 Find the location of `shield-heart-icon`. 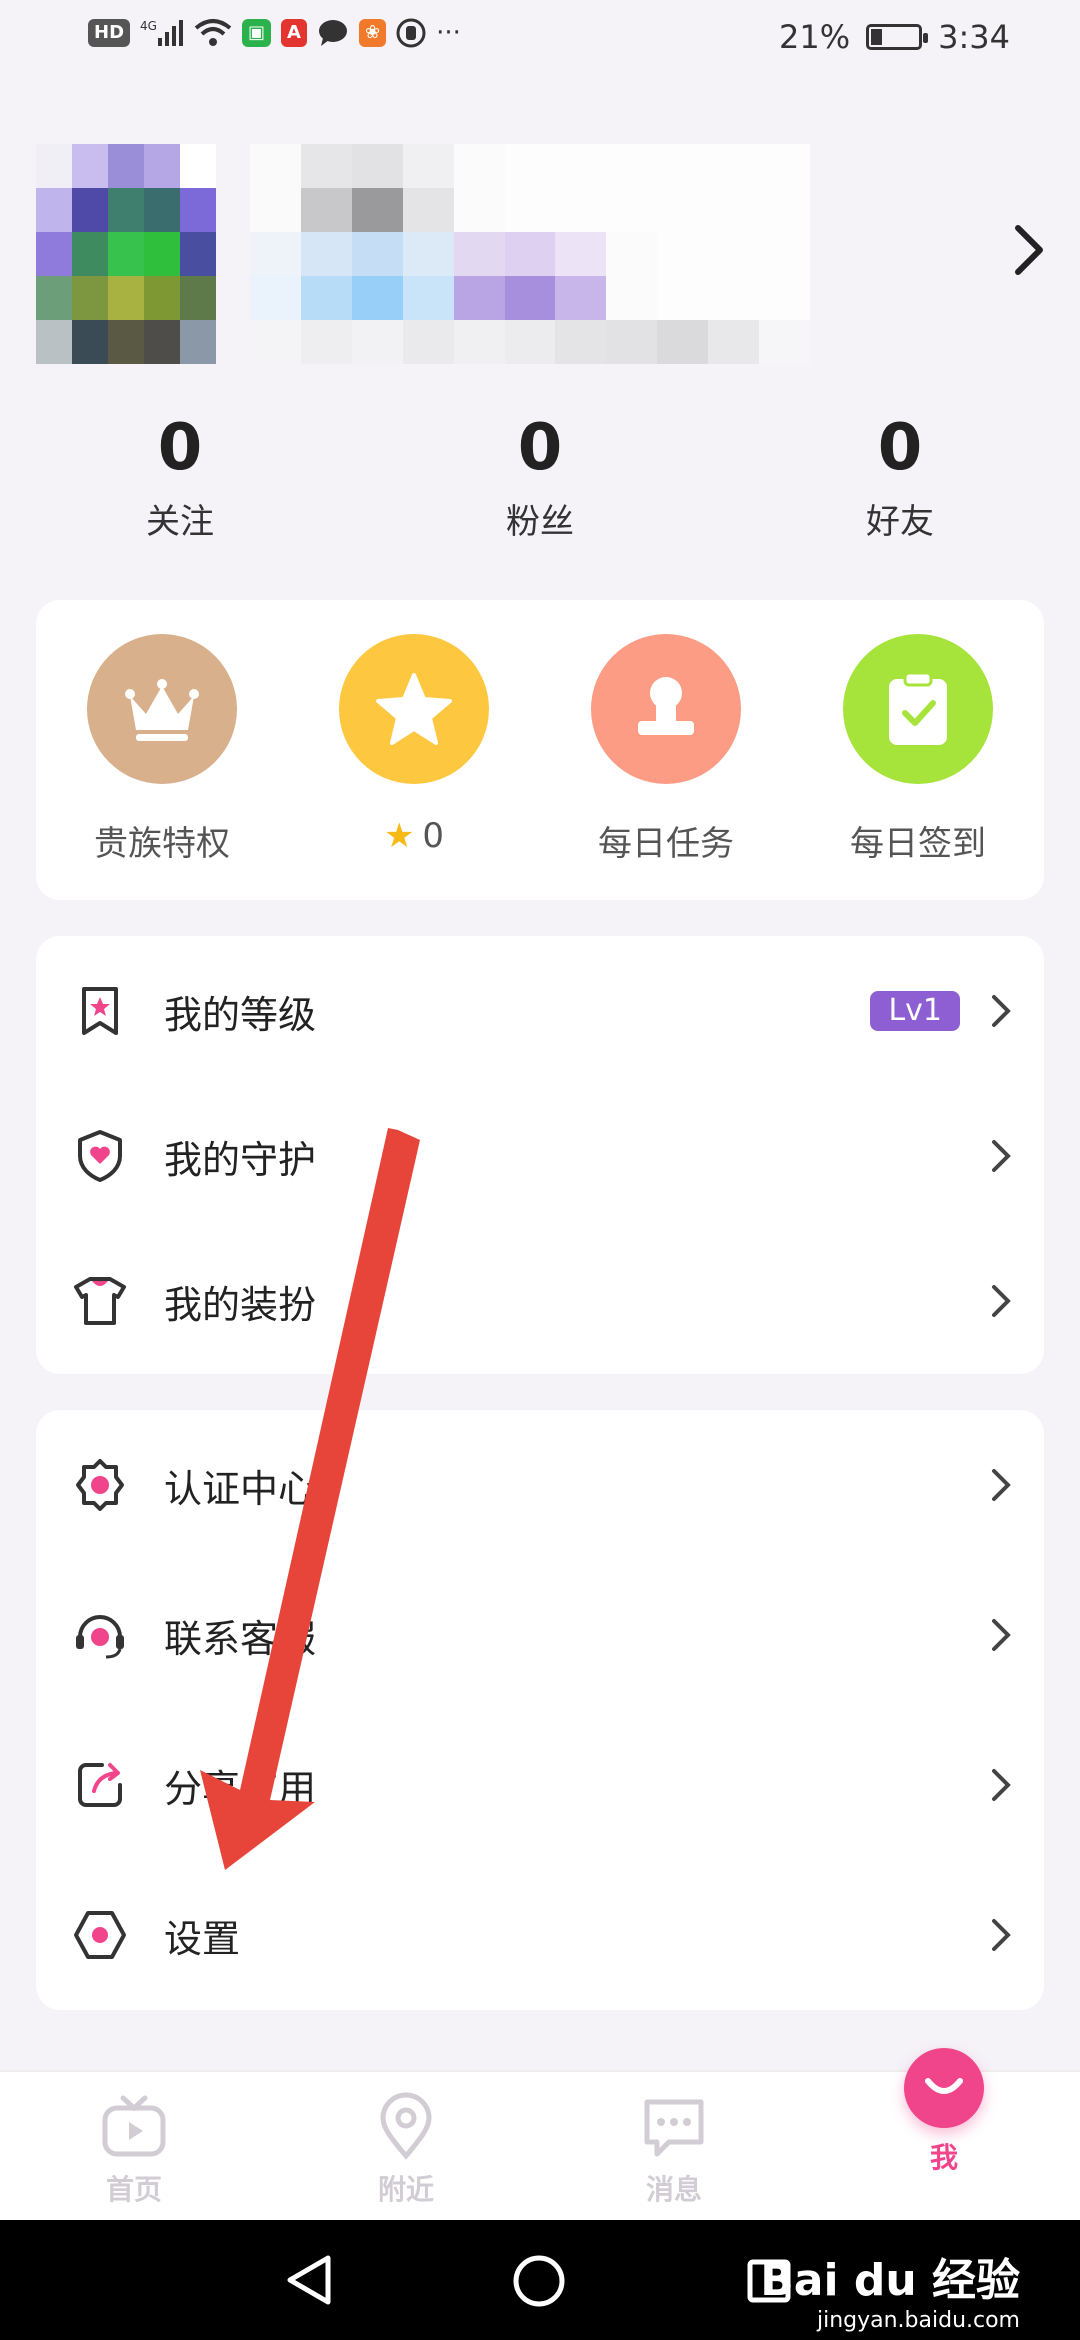

shield-heart-icon is located at coordinates (100, 1156).